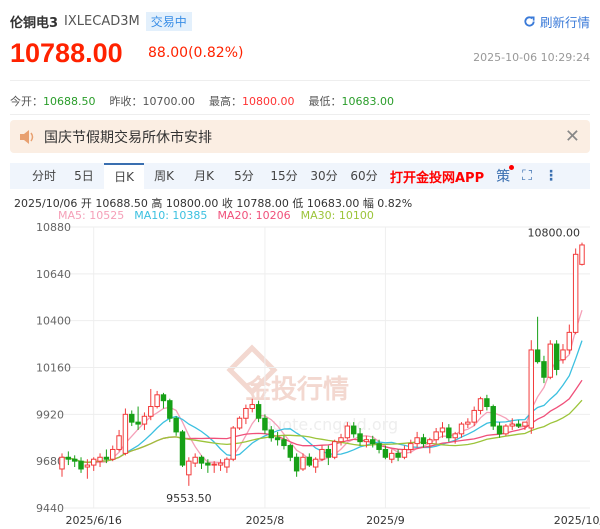 This screenshot has height=529, width=600. Describe the element at coordinates (437, 176) in the screenshot. I see `open-app-link: 打开金投网APP` at that location.